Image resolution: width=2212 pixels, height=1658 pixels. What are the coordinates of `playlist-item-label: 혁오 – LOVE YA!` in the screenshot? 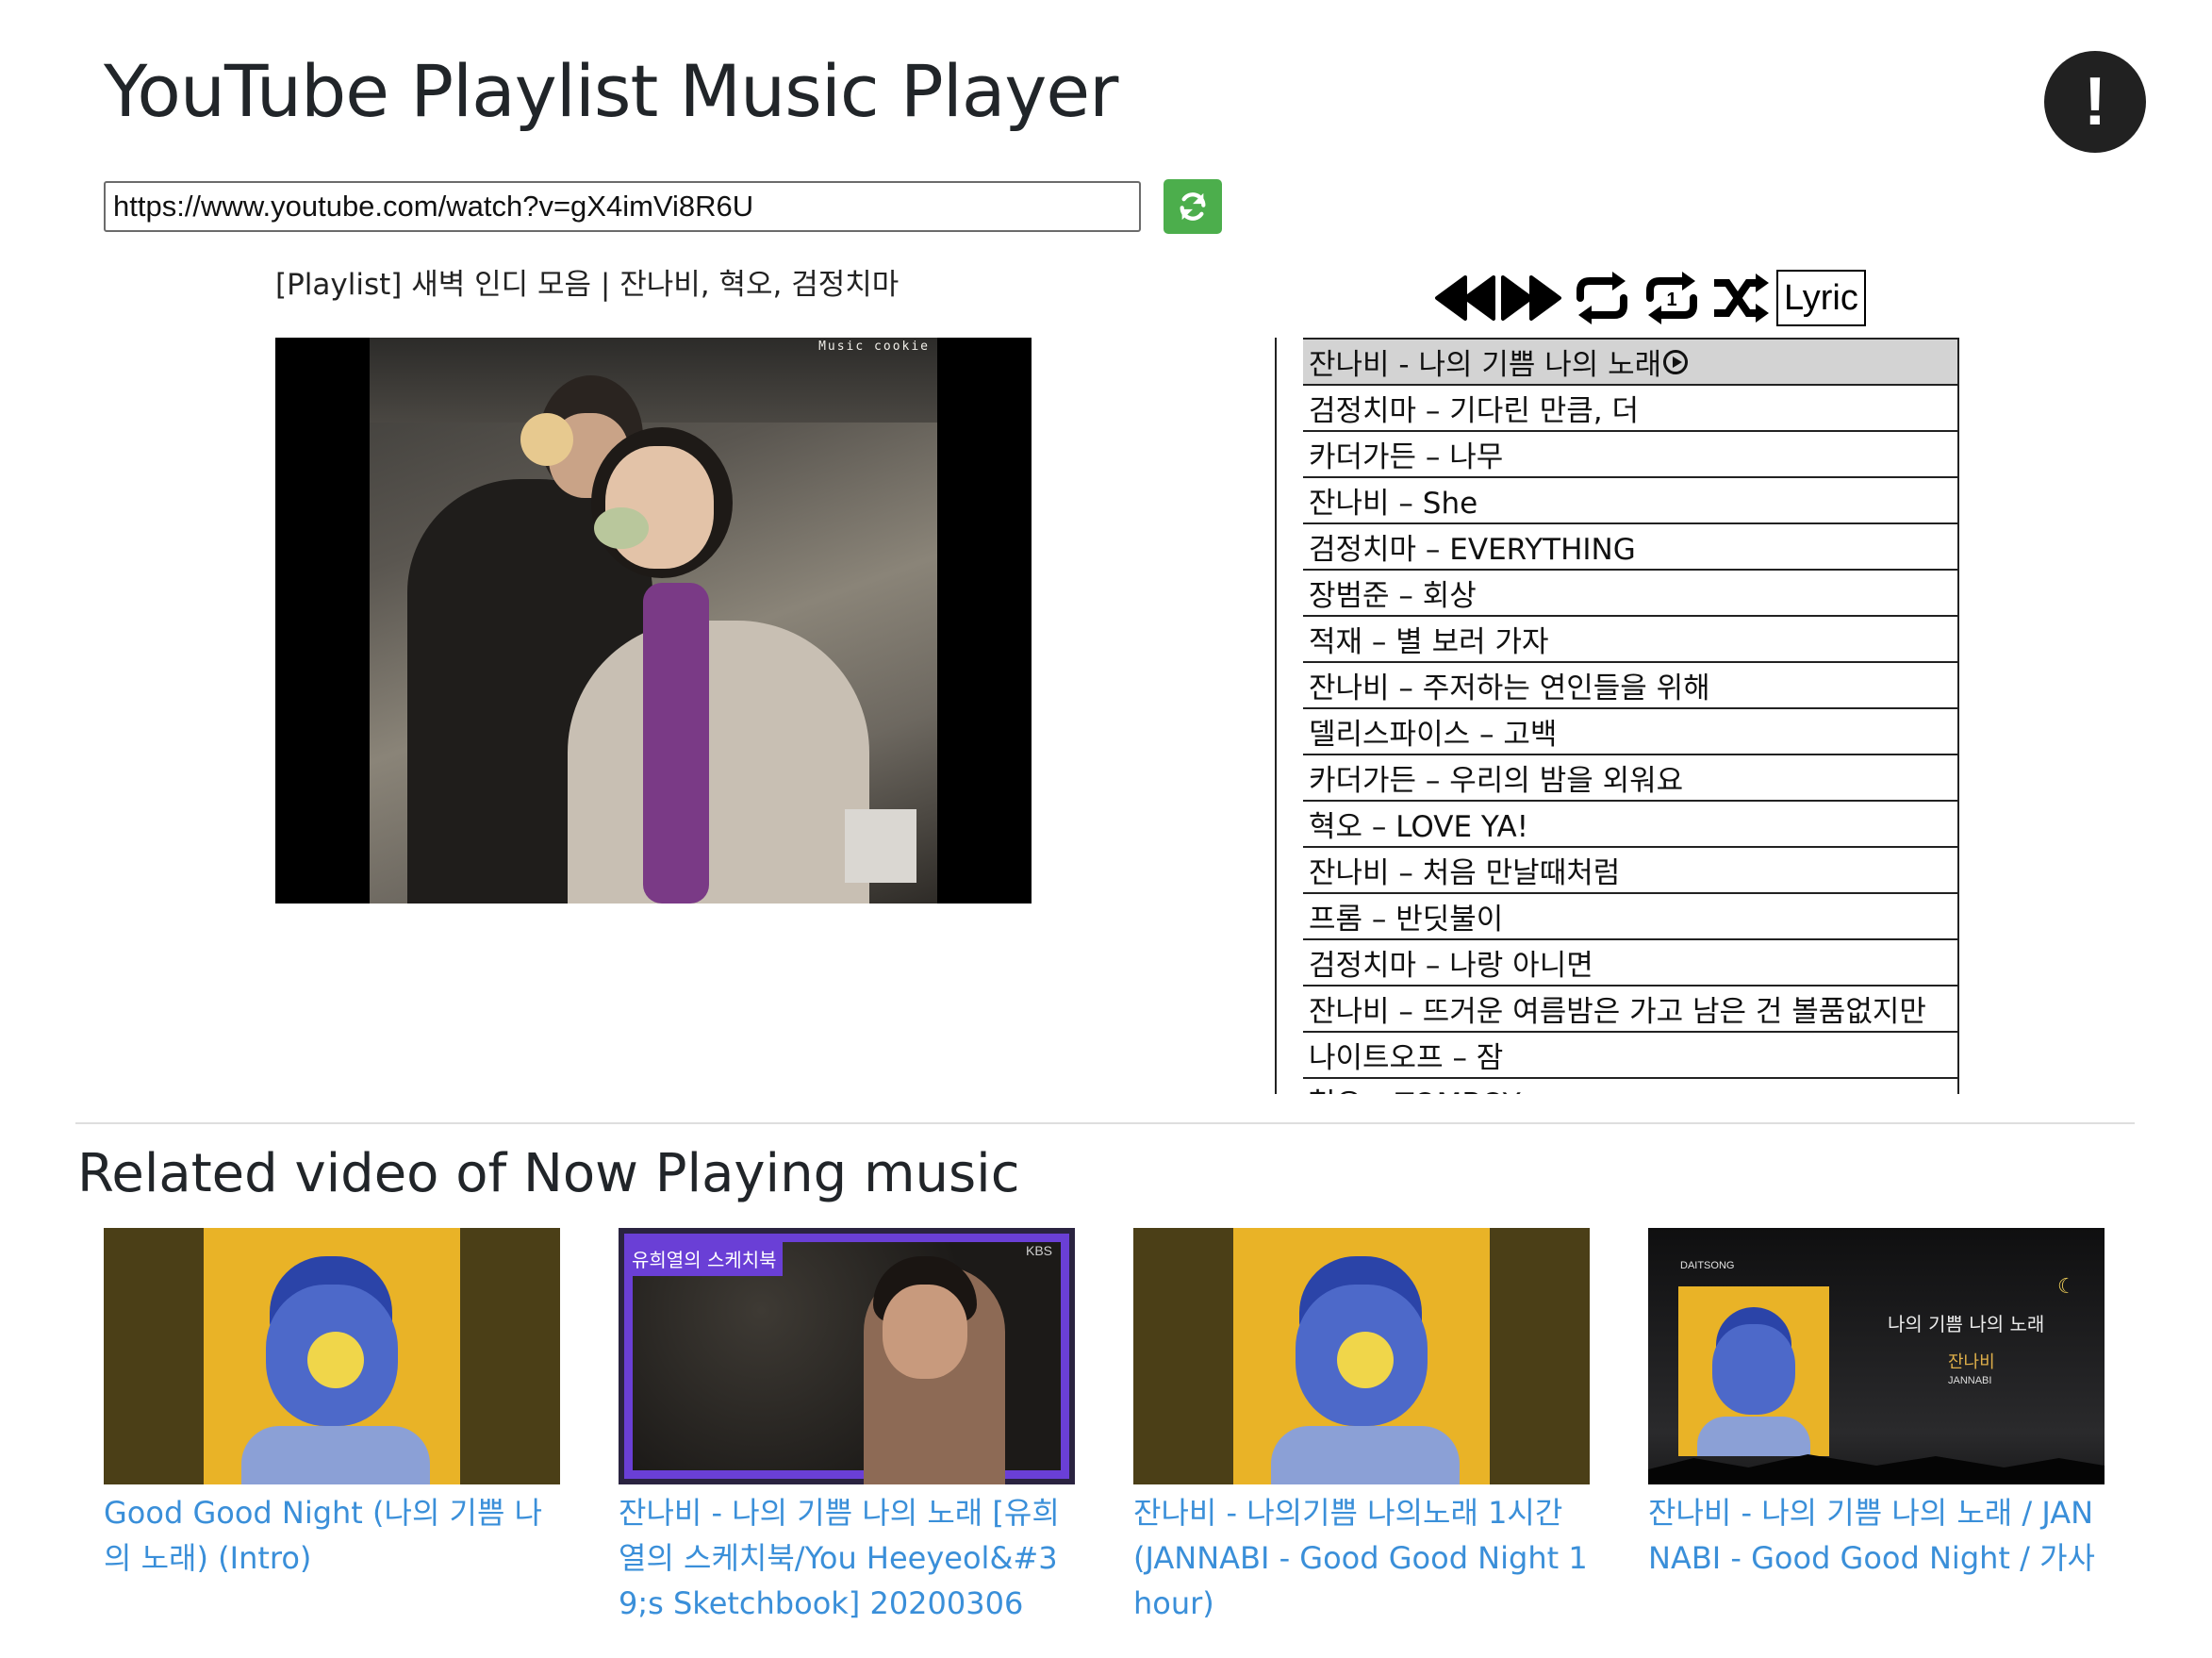 It's located at (1419, 827).